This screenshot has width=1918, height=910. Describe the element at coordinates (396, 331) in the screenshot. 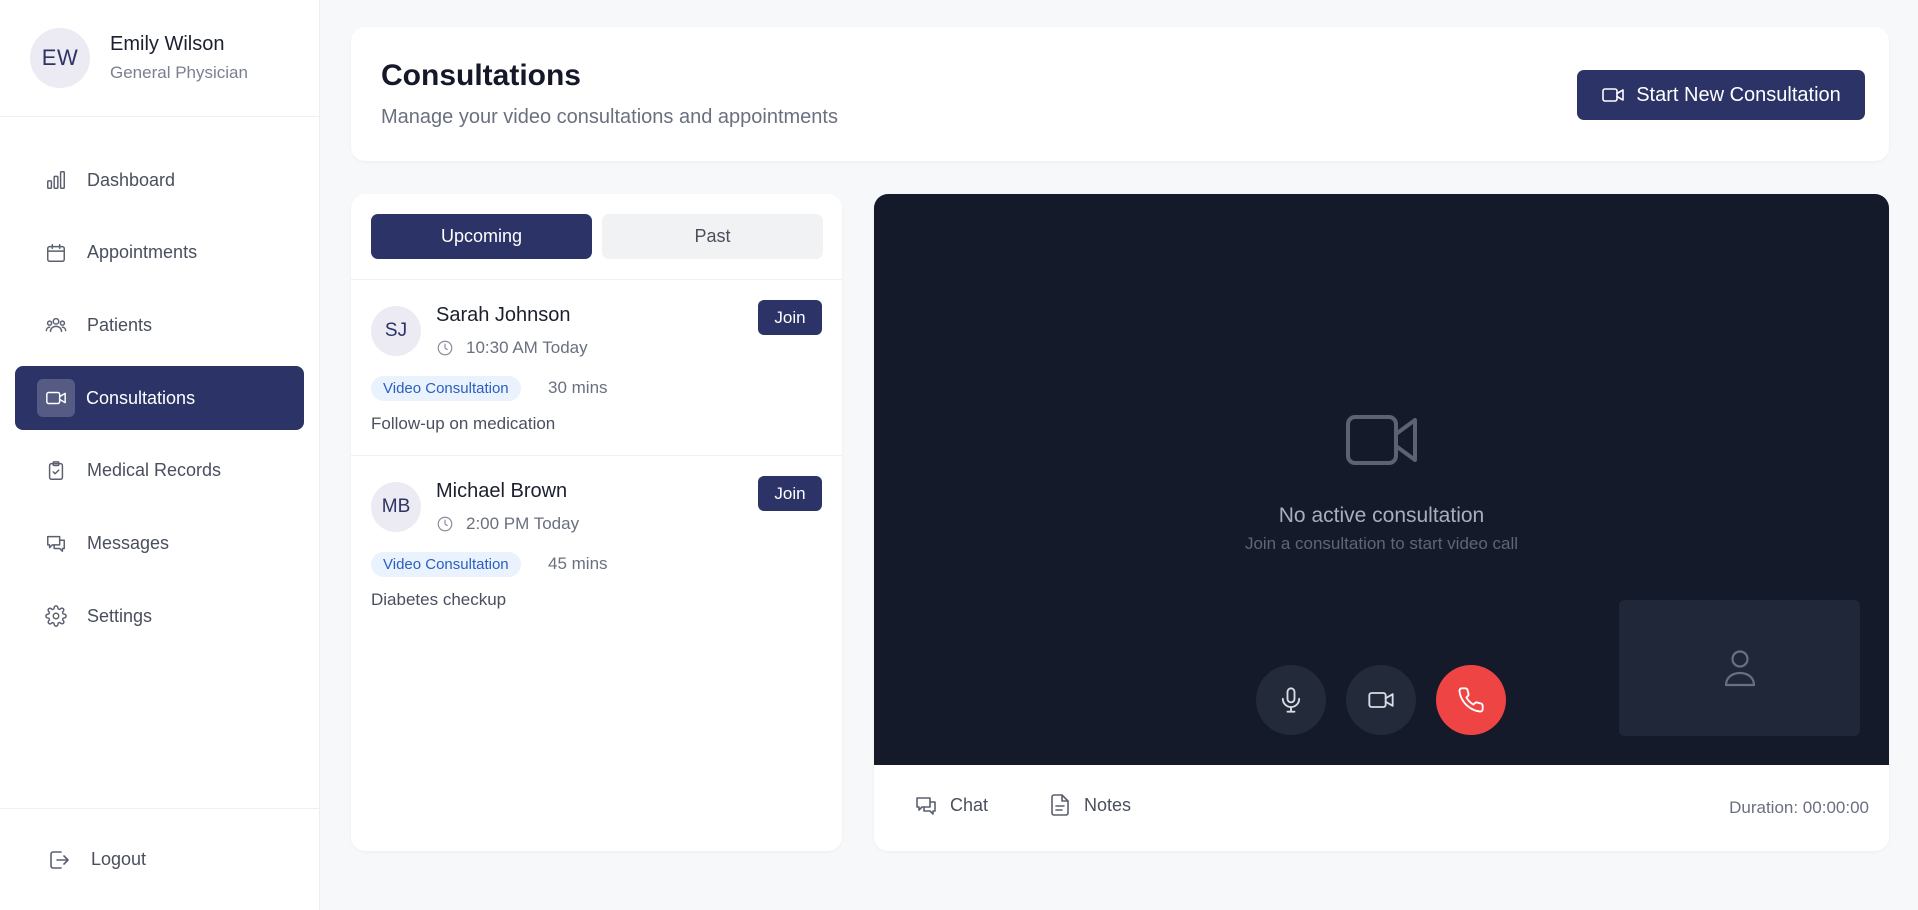

I see `avatar: SJ` at that location.